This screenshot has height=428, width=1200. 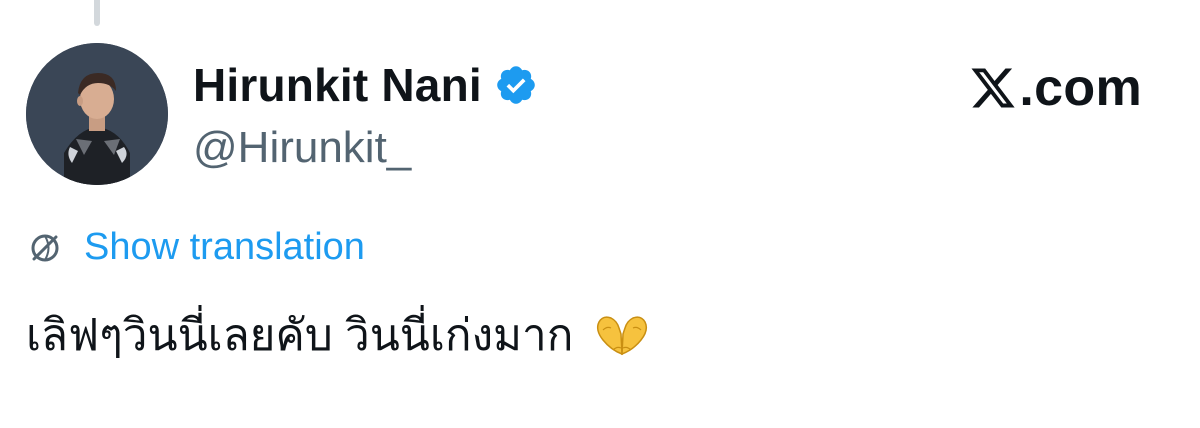 I want to click on translate-globe-icon, so click(x=45, y=248).